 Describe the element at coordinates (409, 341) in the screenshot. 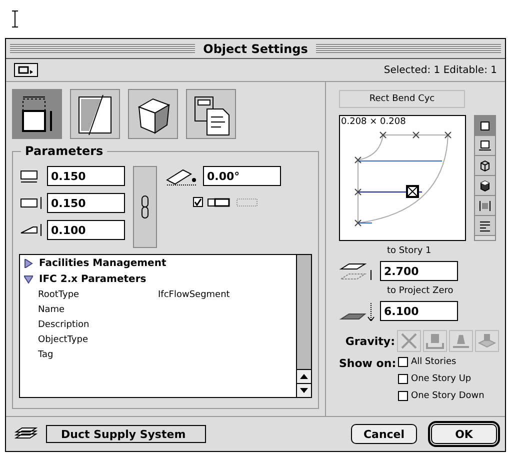

I see `gravity-none-icon` at that location.